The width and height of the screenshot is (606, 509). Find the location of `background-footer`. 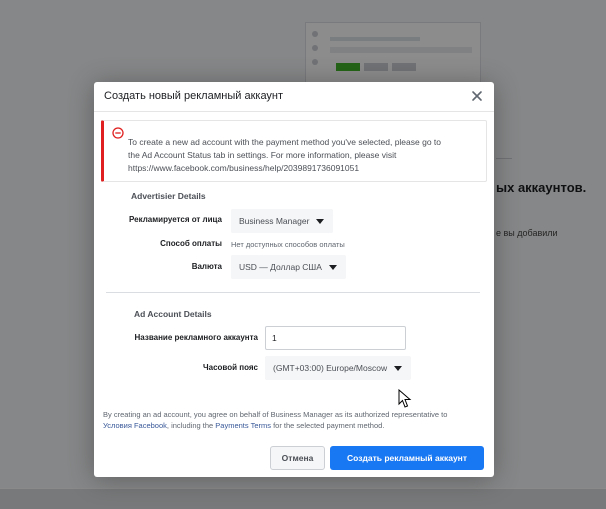

background-footer is located at coordinates (303, 498).